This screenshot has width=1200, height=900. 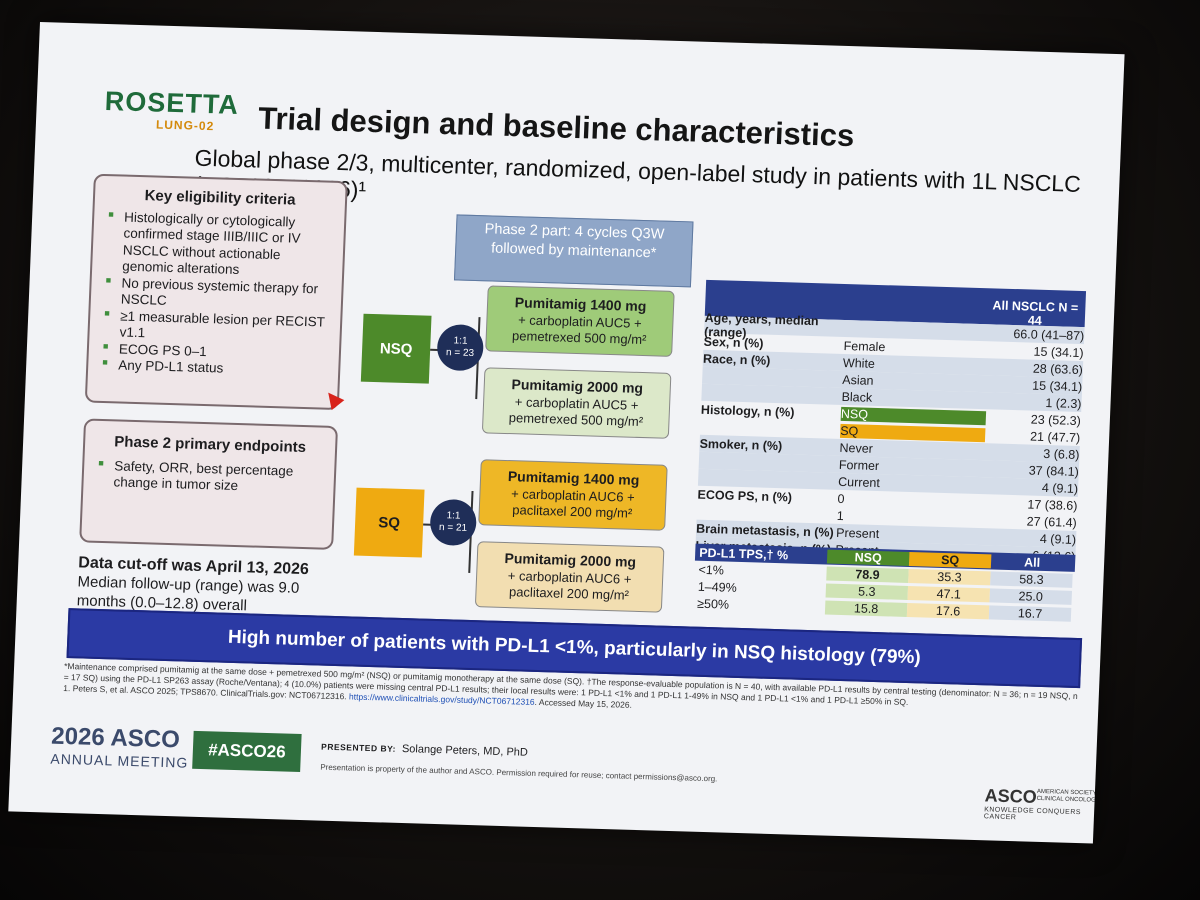 I want to click on presenter-line: PRESENTED BY: Solange Peters, MD, PhD, so click(x=424, y=750).